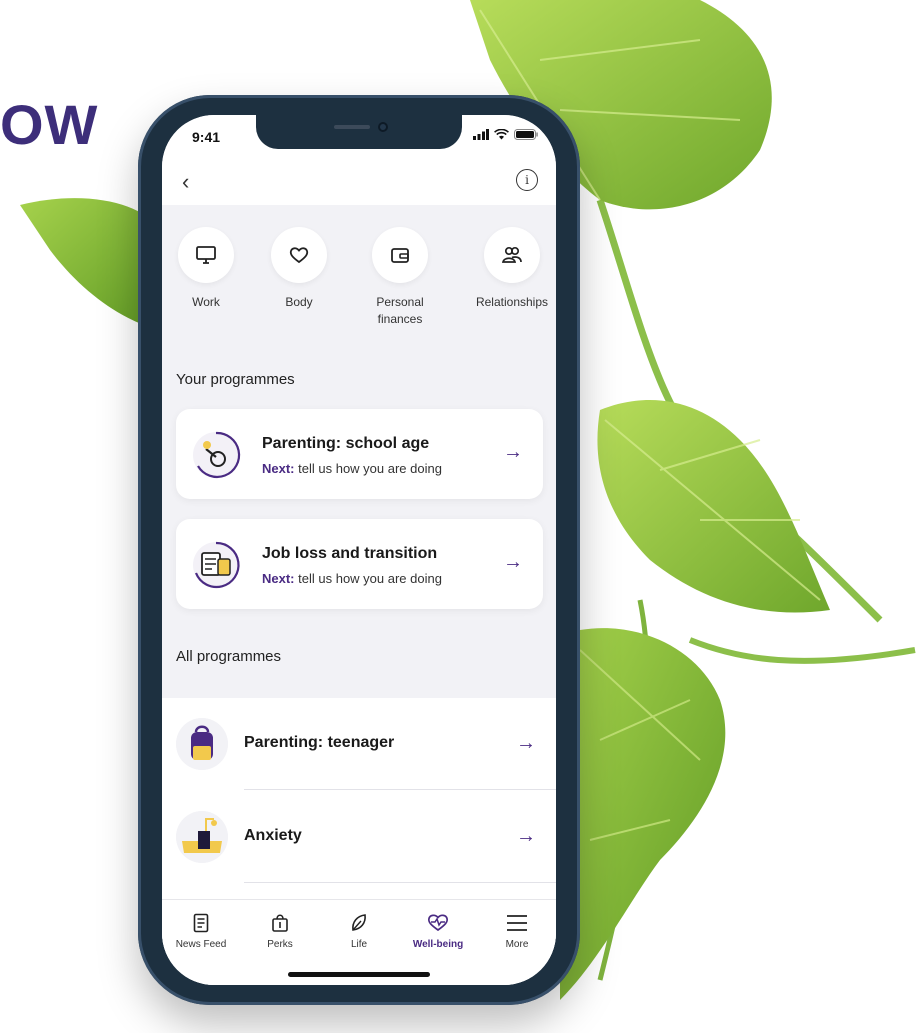 The width and height of the screenshot is (922, 1033). I want to click on list-item: Parenting: teenager →, so click(359, 744).